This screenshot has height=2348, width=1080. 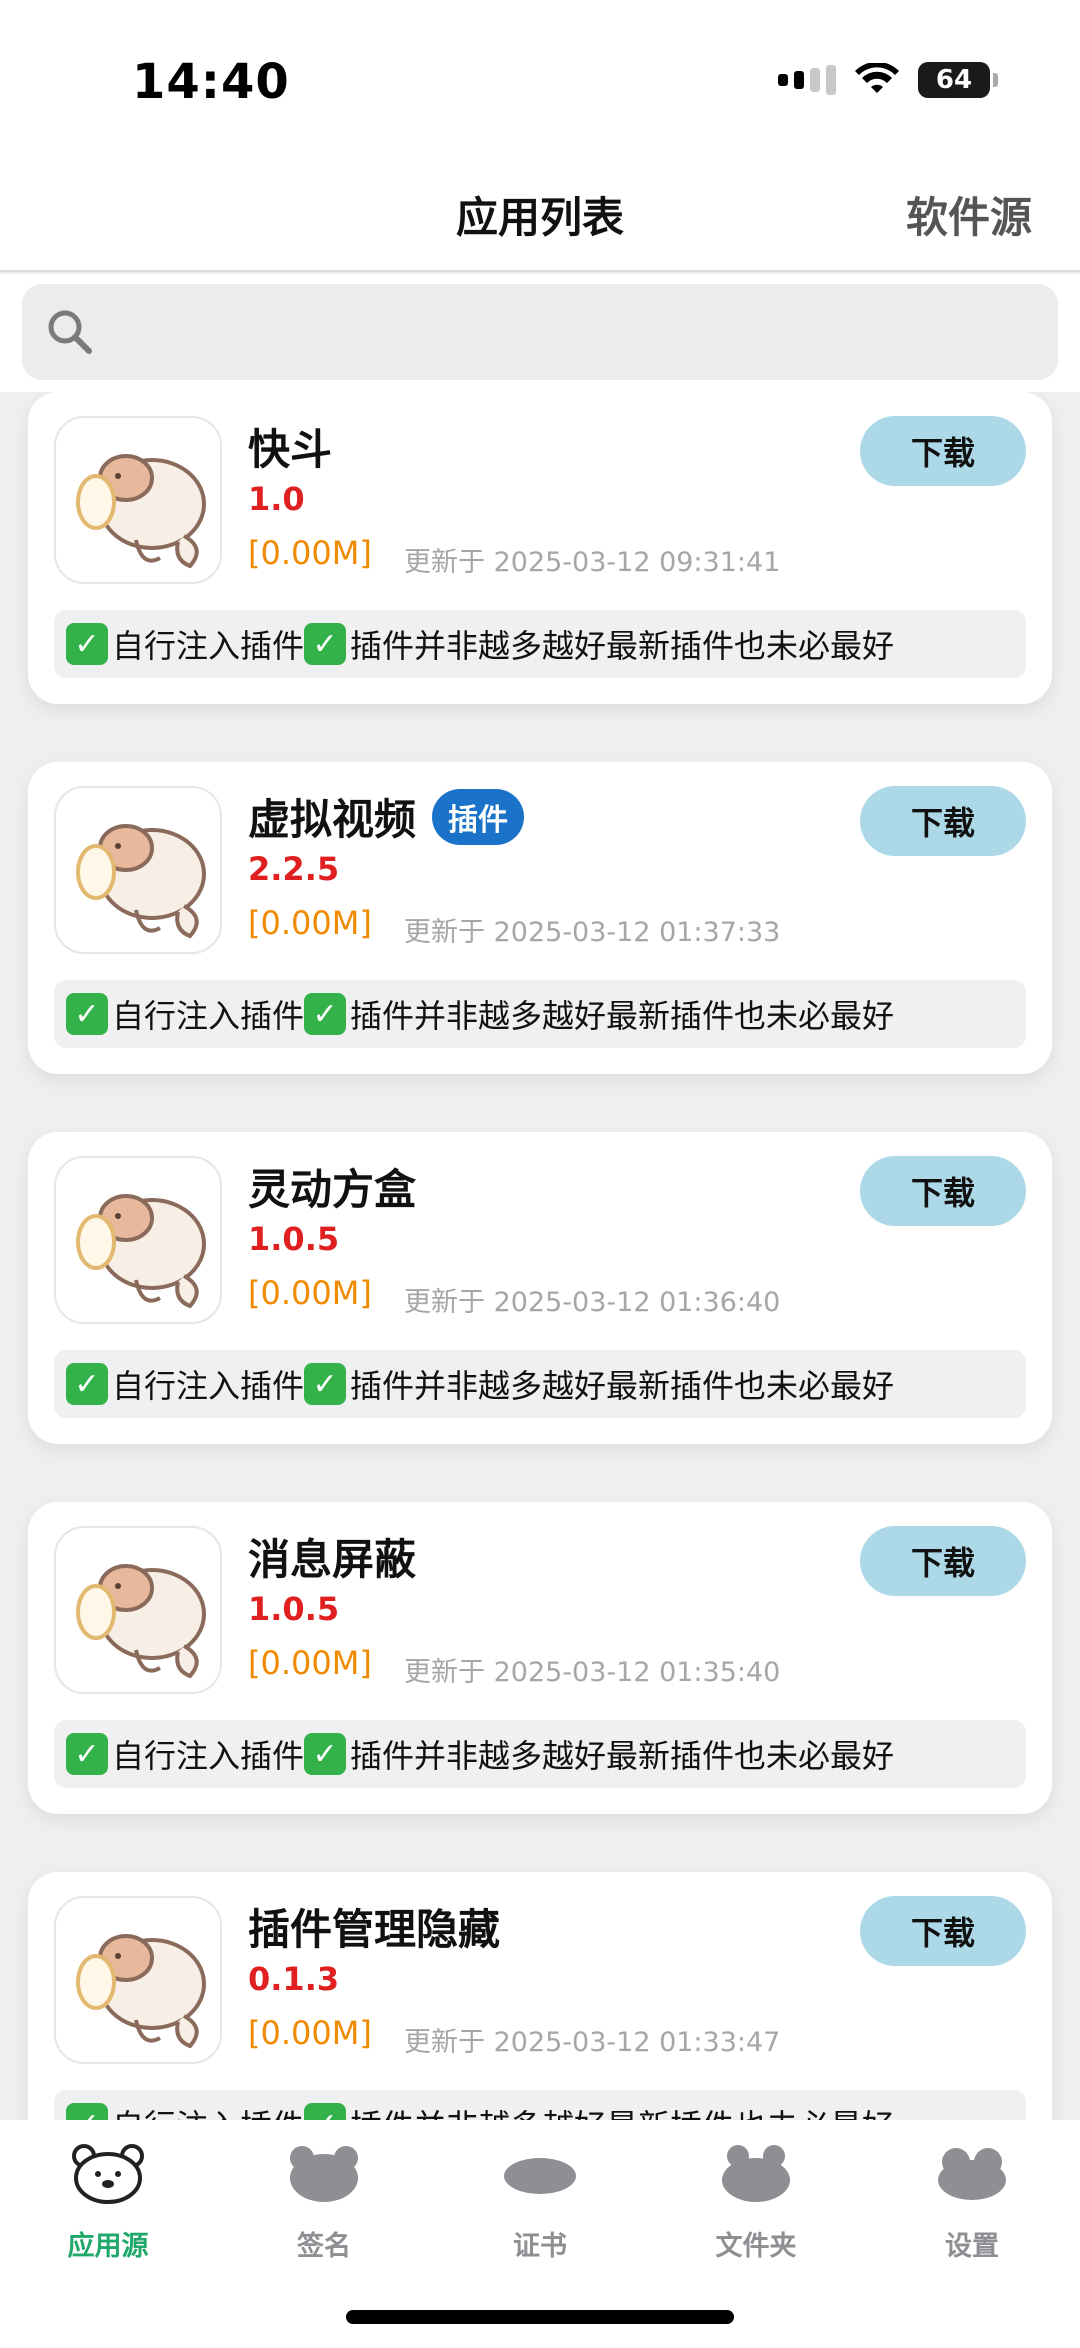 I want to click on signature-icon, so click(x=324, y=2174).